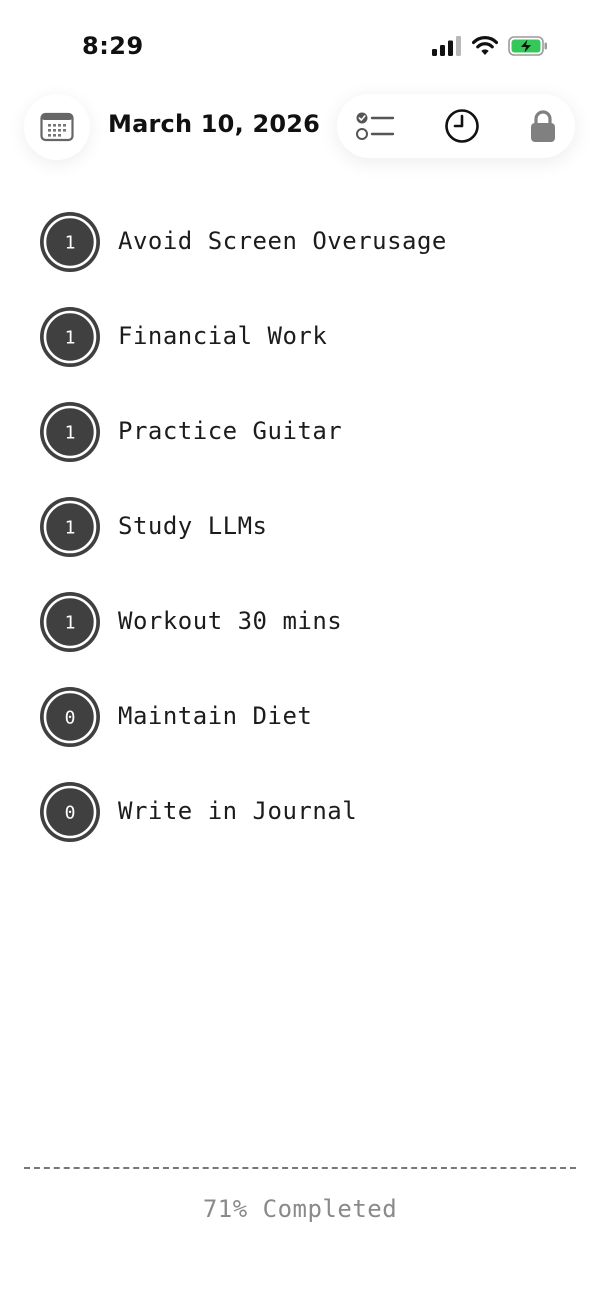  What do you see at coordinates (485, 45) in the screenshot?
I see `wifi-icon` at bounding box center [485, 45].